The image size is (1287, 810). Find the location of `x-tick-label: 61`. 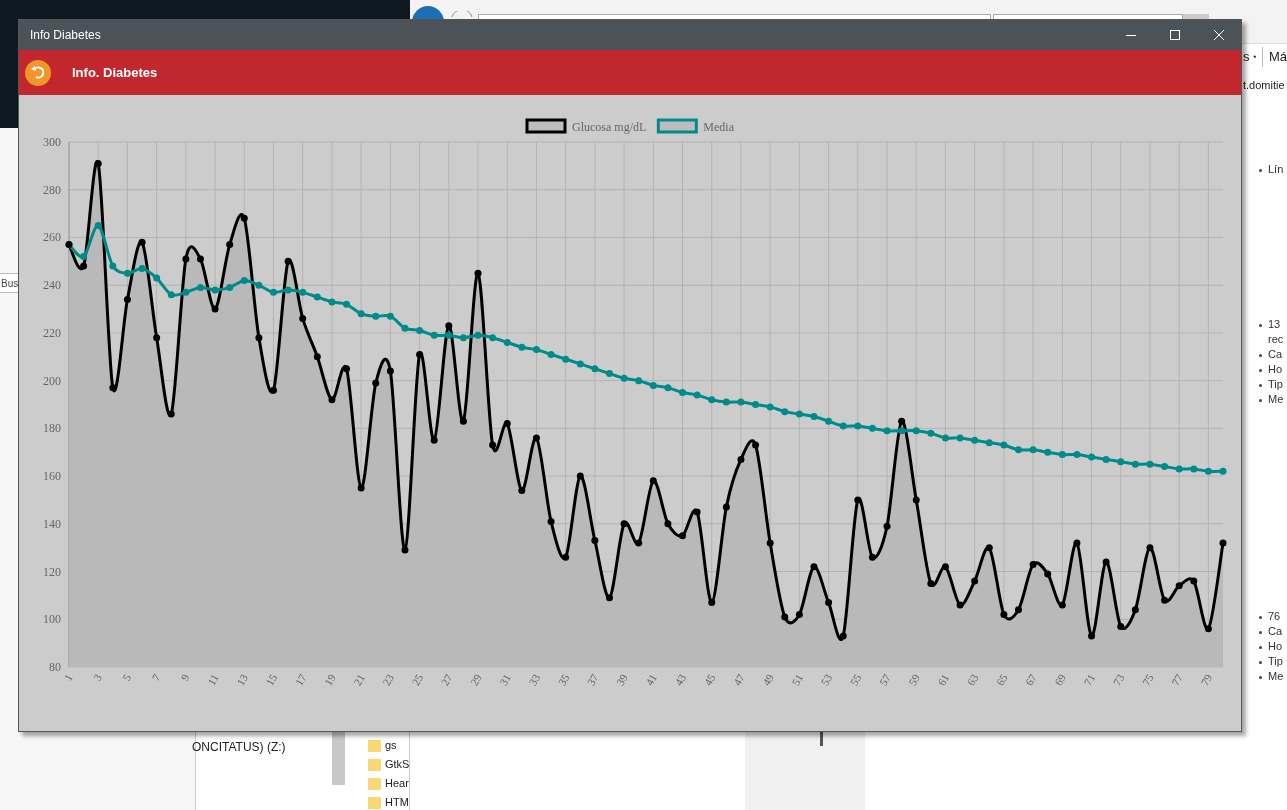

x-tick-label: 61 is located at coordinates (943, 680).